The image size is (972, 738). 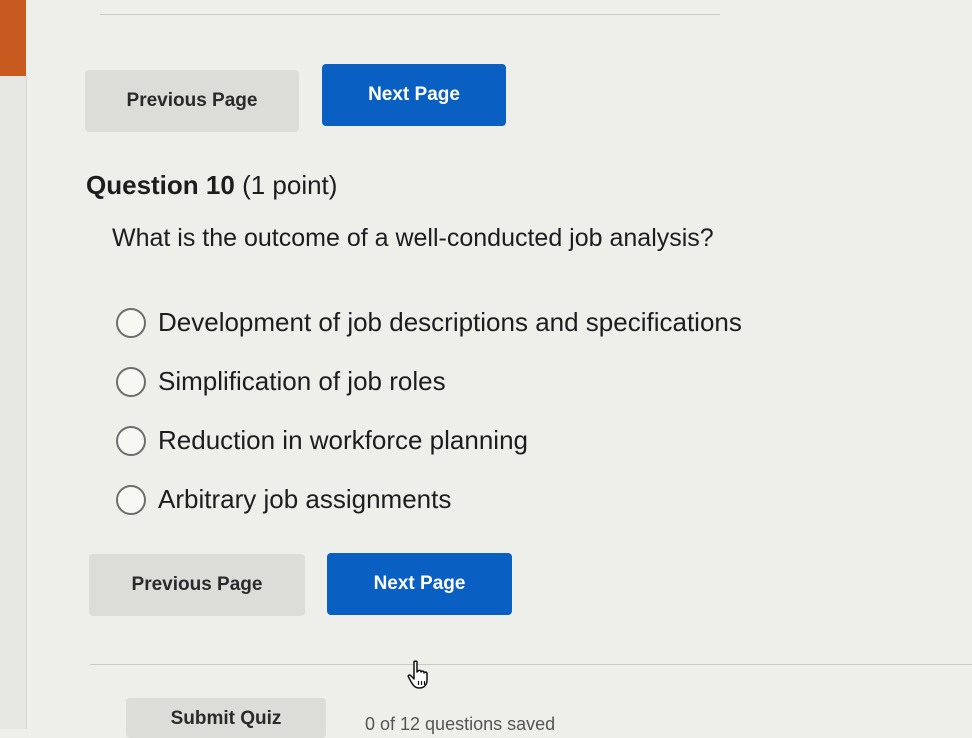 What do you see at coordinates (417, 674) in the screenshot?
I see `hand-pointer-icon` at bounding box center [417, 674].